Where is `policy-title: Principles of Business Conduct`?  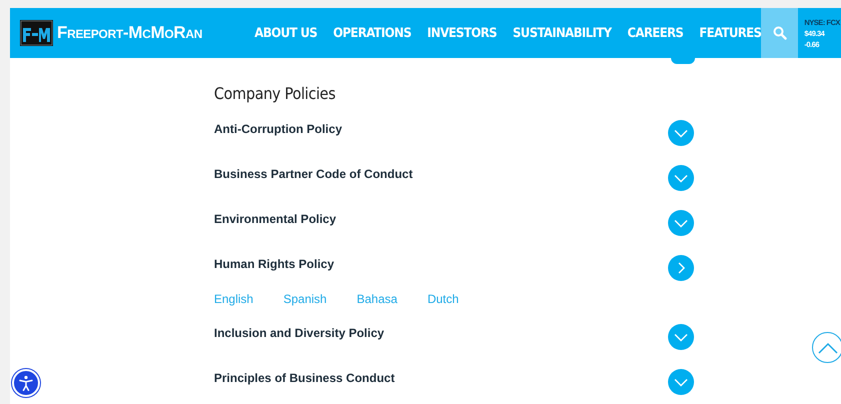 policy-title: Principles of Business Conduct is located at coordinates (304, 378).